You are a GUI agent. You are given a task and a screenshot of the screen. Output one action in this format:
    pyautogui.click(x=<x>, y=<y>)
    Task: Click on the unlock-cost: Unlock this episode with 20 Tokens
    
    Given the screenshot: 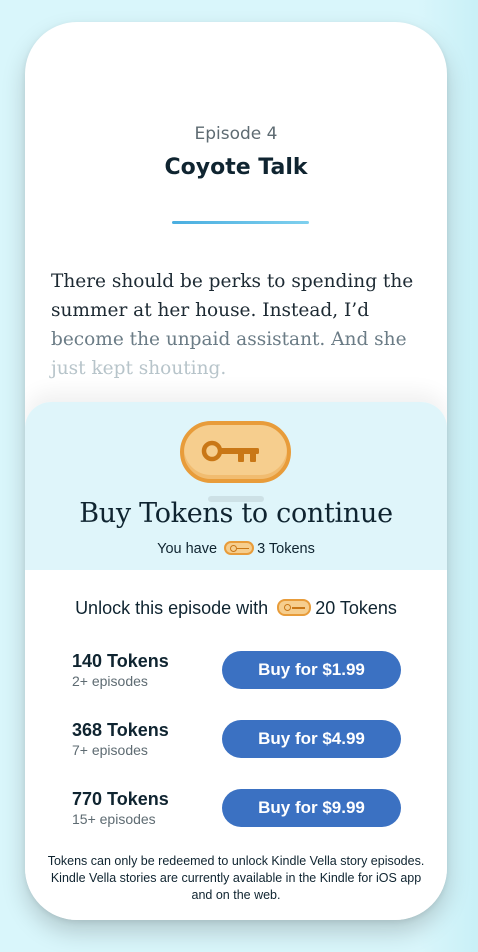 What is the action you would take?
    pyautogui.click(x=236, y=608)
    